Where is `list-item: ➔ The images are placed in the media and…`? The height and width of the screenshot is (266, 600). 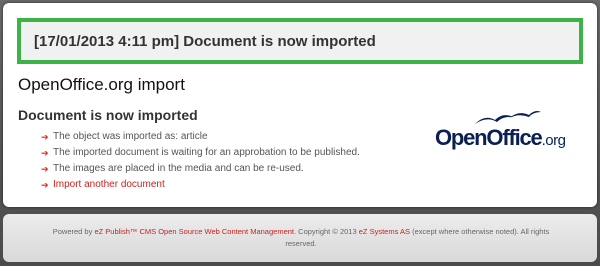
list-item: ➔ The images are placed in the media and… is located at coordinates (200, 169).